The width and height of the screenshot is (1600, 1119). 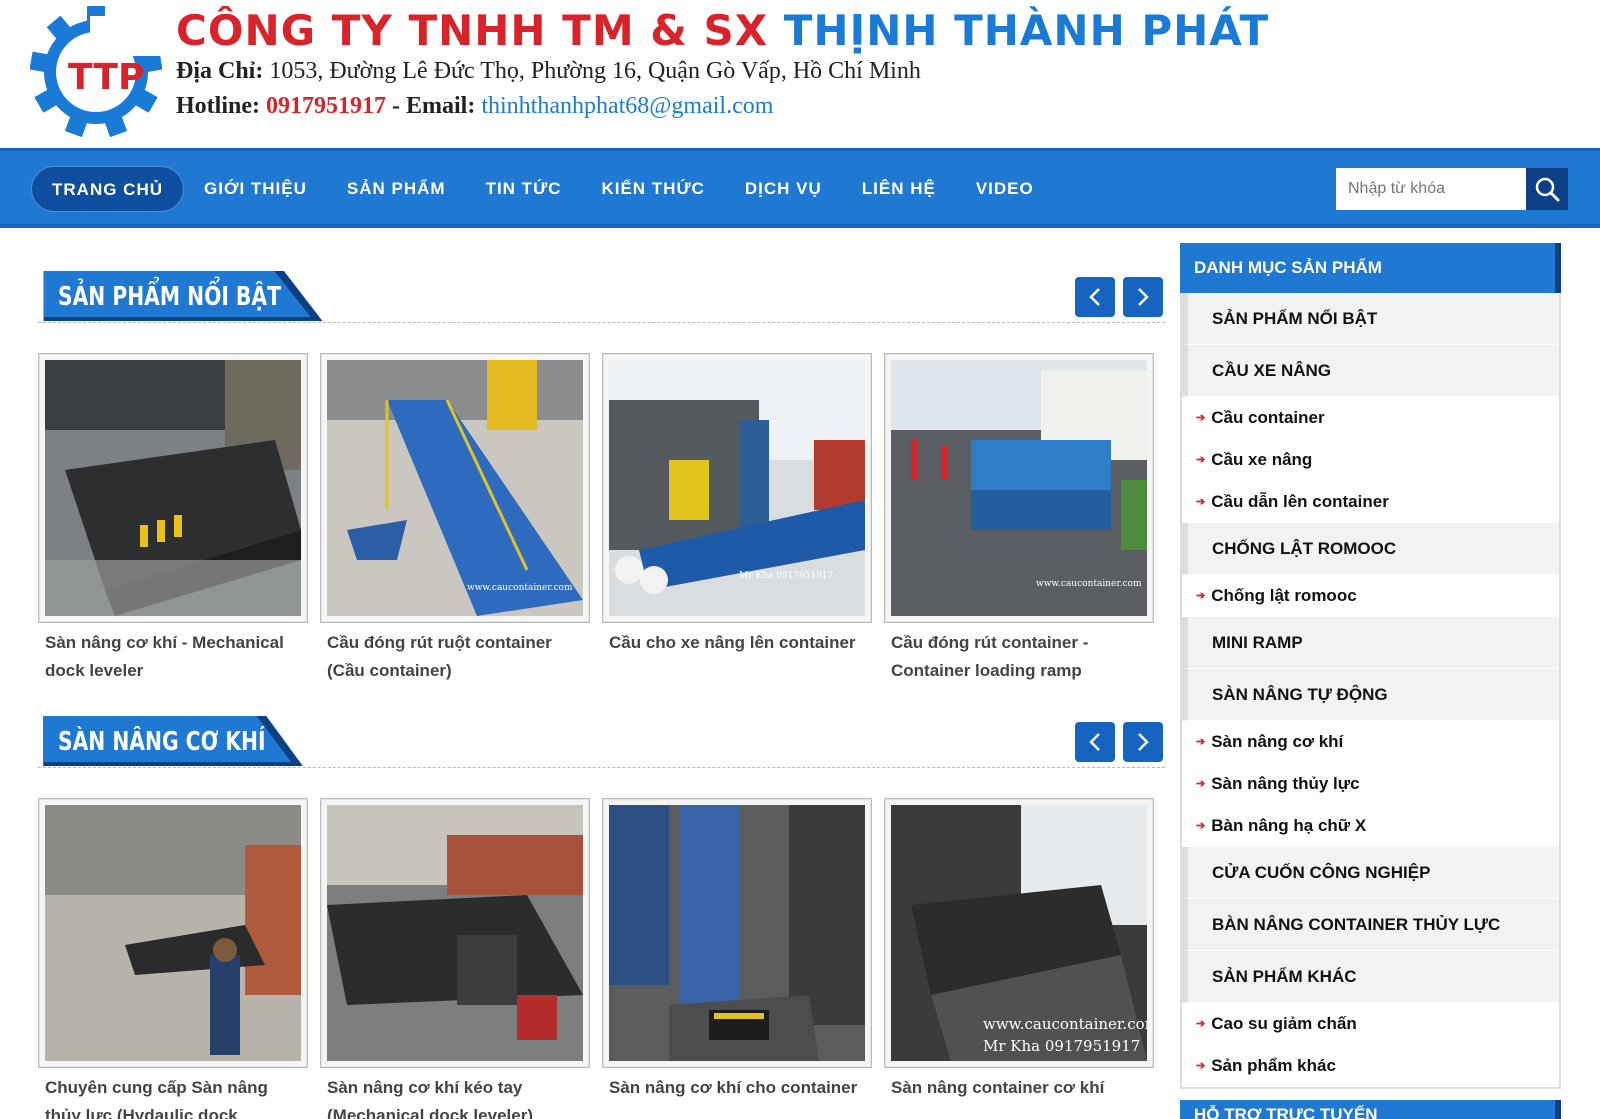 What do you see at coordinates (1370, 1066) in the screenshot?
I see `subcategory-item: ➔ Sản phẩm khác` at bounding box center [1370, 1066].